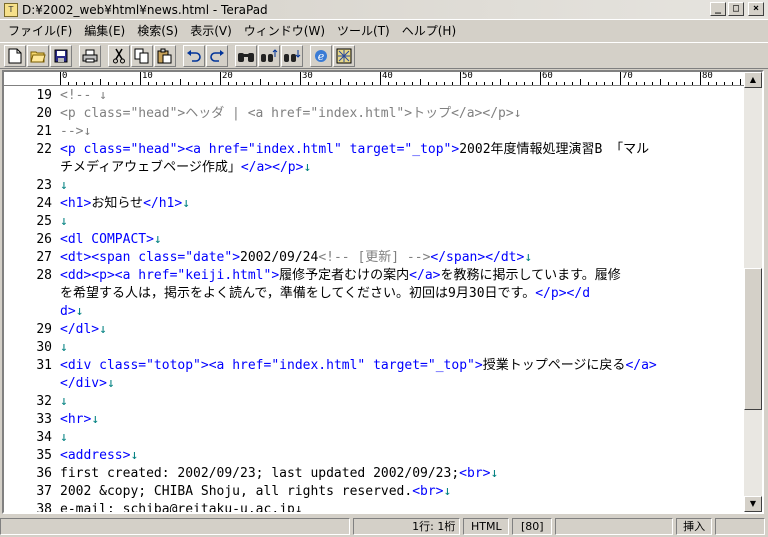  What do you see at coordinates (211, 30) in the screenshot?
I see `menu-view: 表示(V)` at bounding box center [211, 30].